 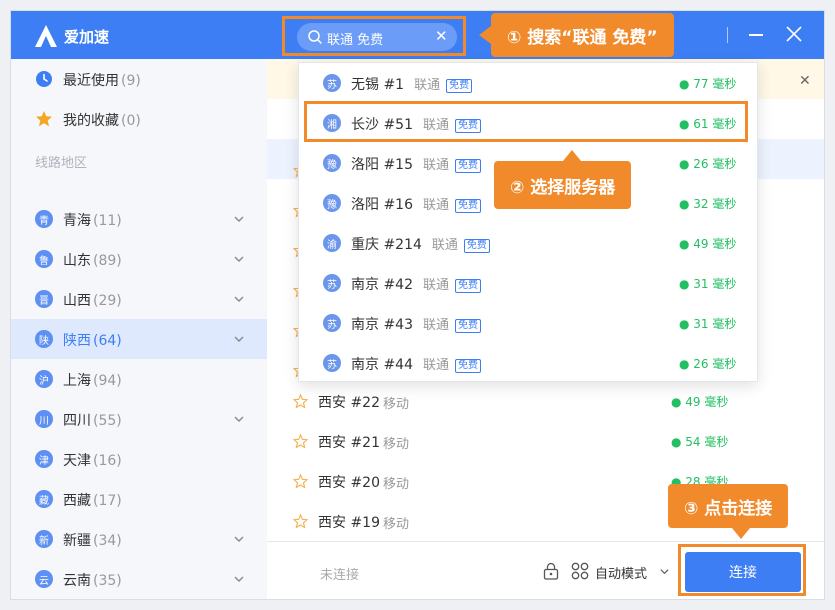 I want to click on sidebar-item-region: 晋 山西 (29), so click(x=139, y=299).